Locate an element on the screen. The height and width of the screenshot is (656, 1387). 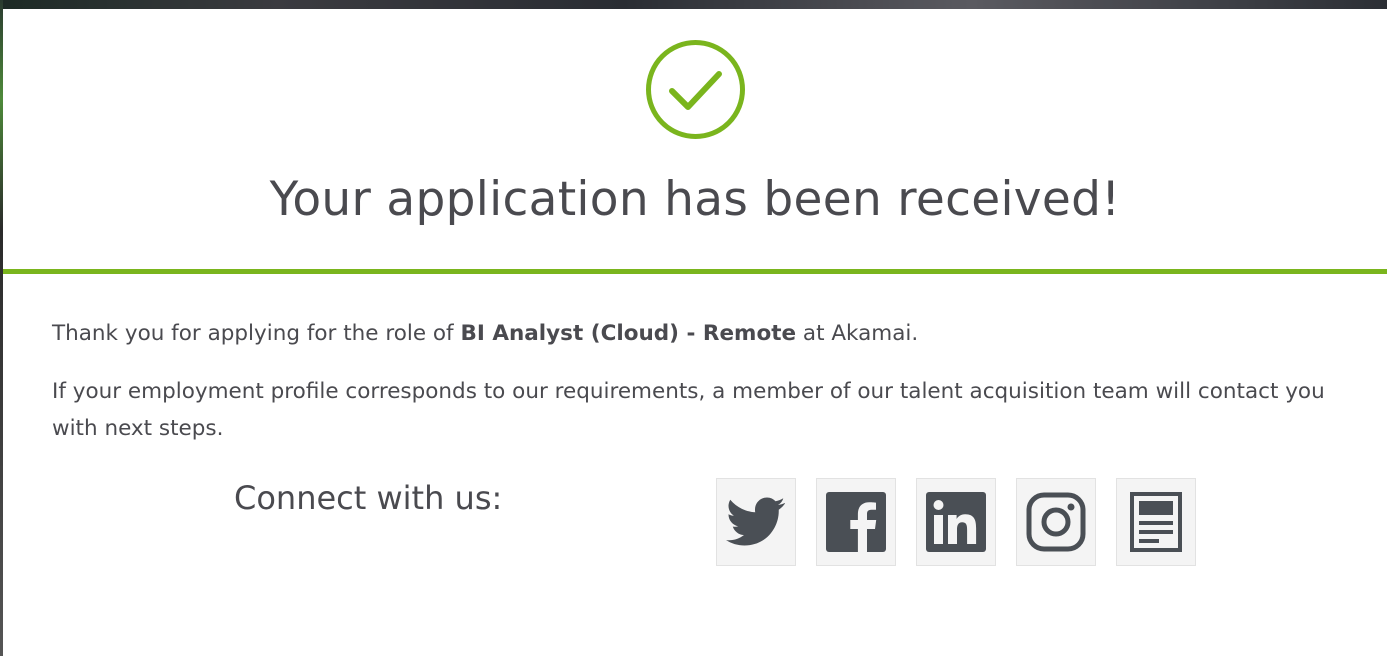
blog-icon is located at coordinates (1156, 522).